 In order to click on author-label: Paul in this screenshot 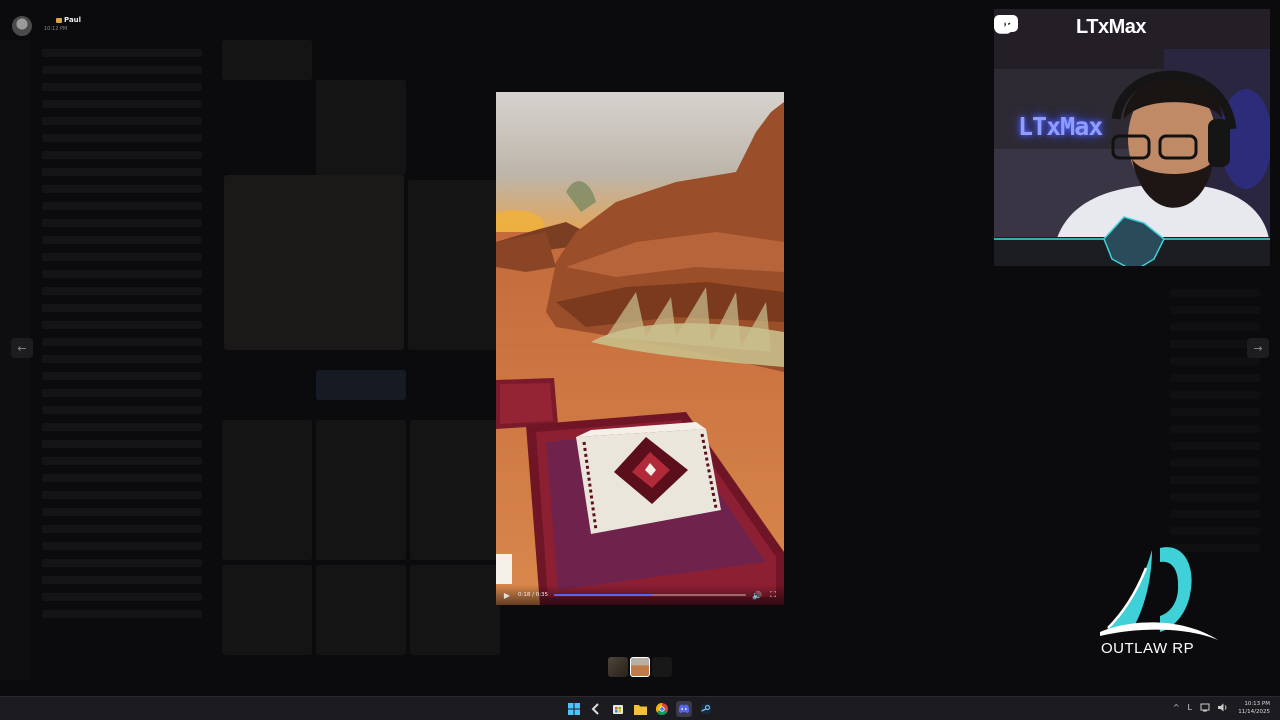, I will do `click(73, 20)`.